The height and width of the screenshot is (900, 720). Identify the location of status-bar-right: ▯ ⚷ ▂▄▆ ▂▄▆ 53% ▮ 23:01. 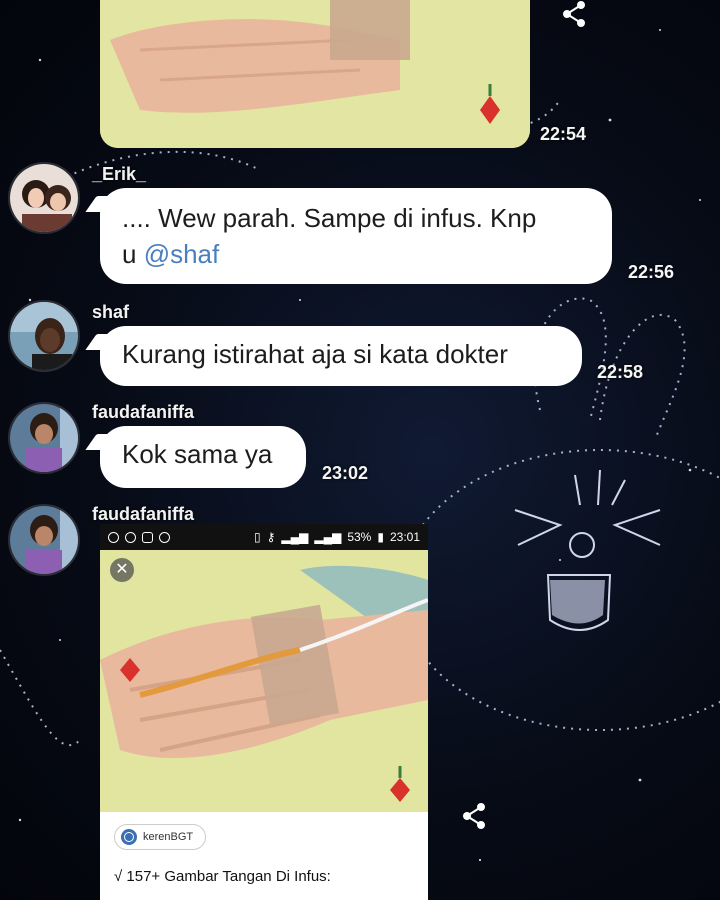
(337, 537).